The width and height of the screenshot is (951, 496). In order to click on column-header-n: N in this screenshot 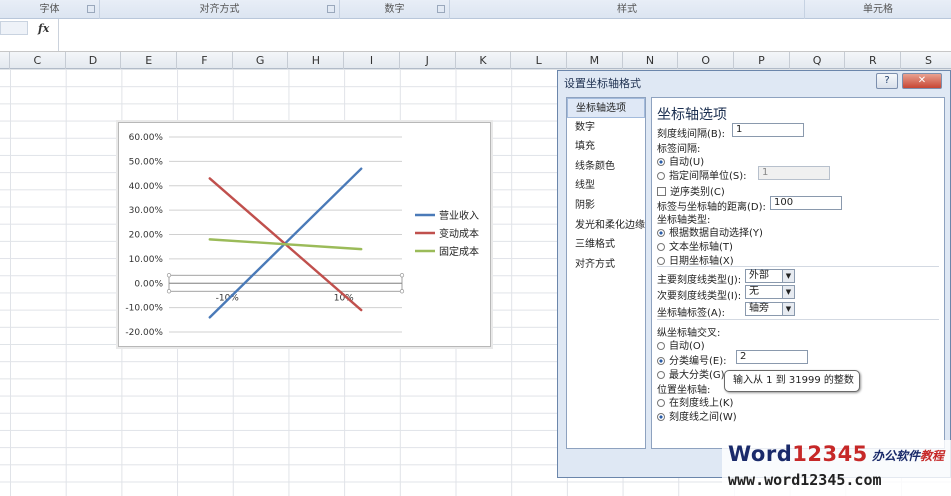, I will do `click(651, 60)`.